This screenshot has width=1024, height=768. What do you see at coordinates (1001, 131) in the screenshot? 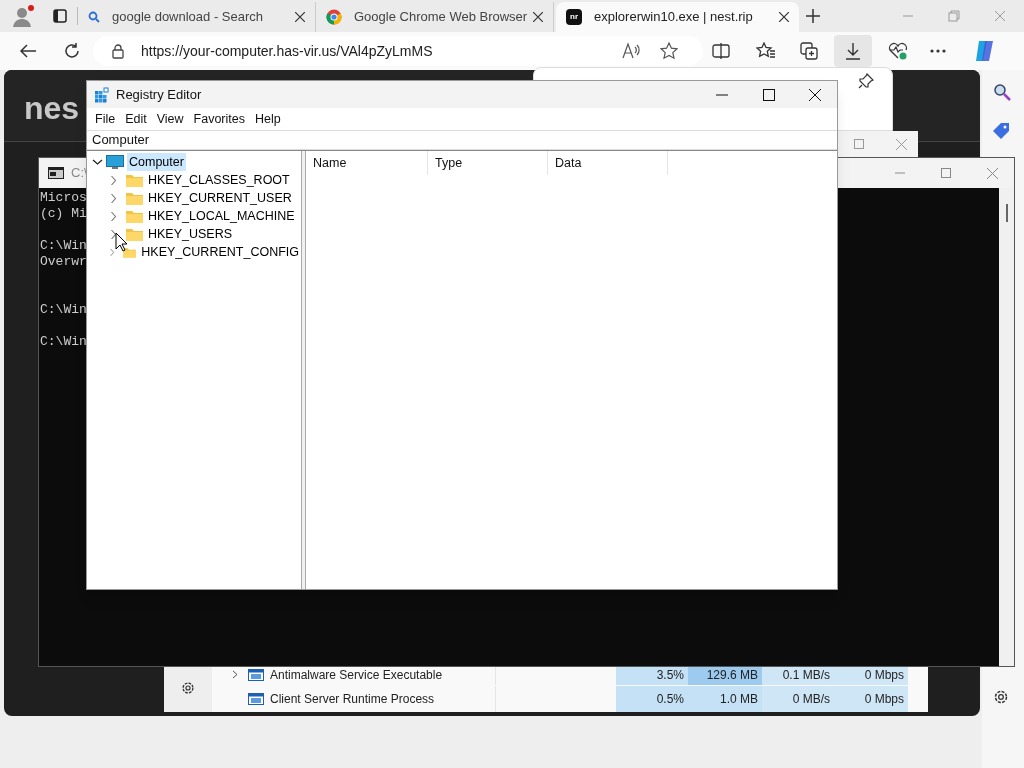
I see `tag-icon` at bounding box center [1001, 131].